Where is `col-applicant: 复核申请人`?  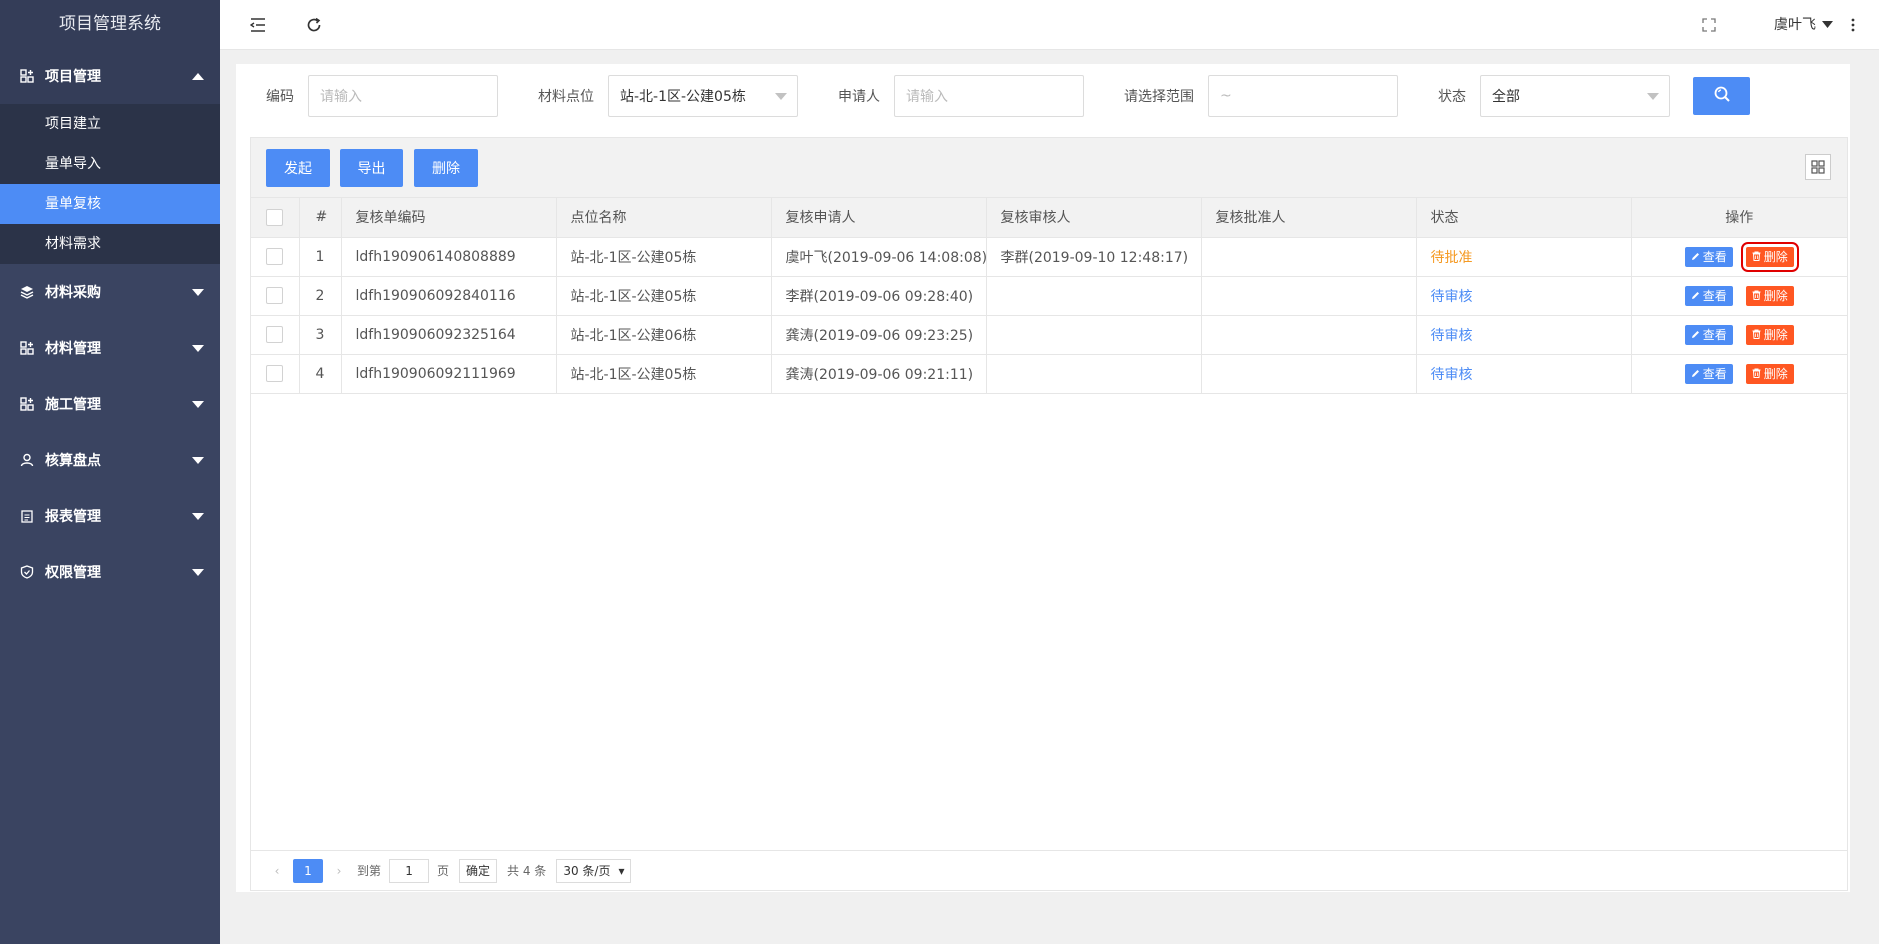
col-applicant: 复核申请人 is located at coordinates (878, 218).